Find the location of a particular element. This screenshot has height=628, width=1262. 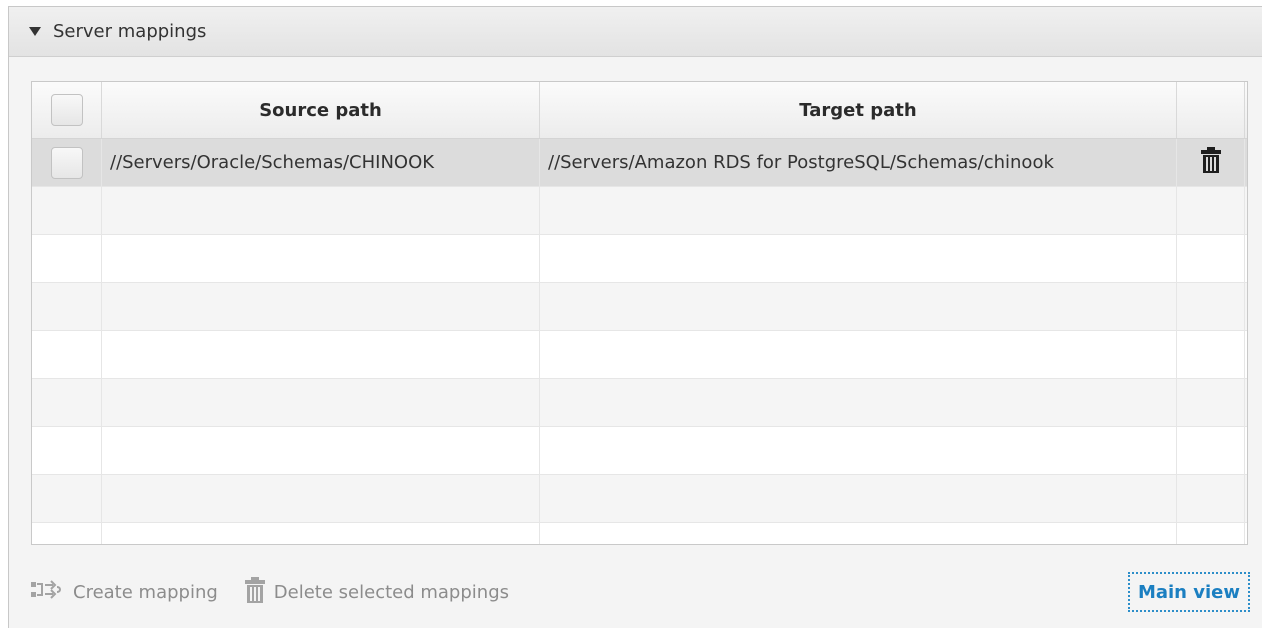

table-header: Source path Target path is located at coordinates (639, 110).